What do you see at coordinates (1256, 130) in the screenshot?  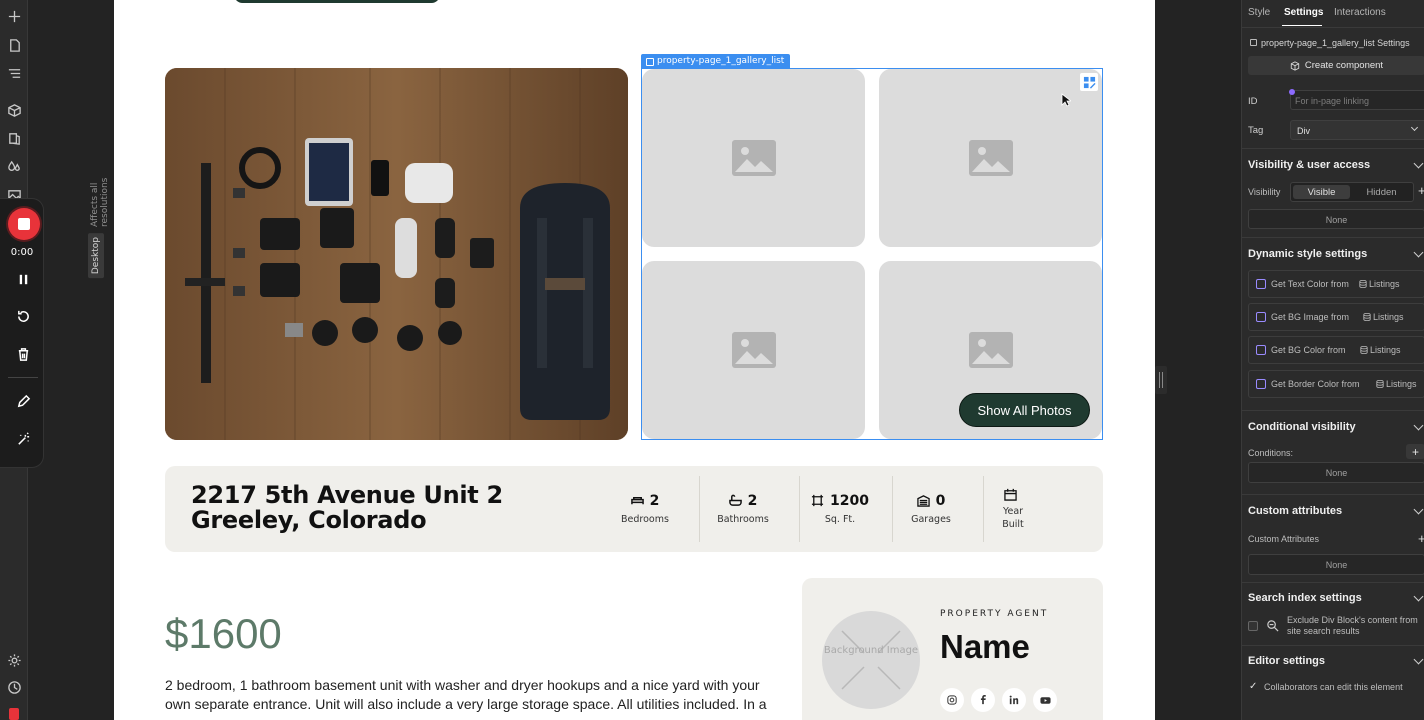 I see `tag-label: Tag` at bounding box center [1256, 130].